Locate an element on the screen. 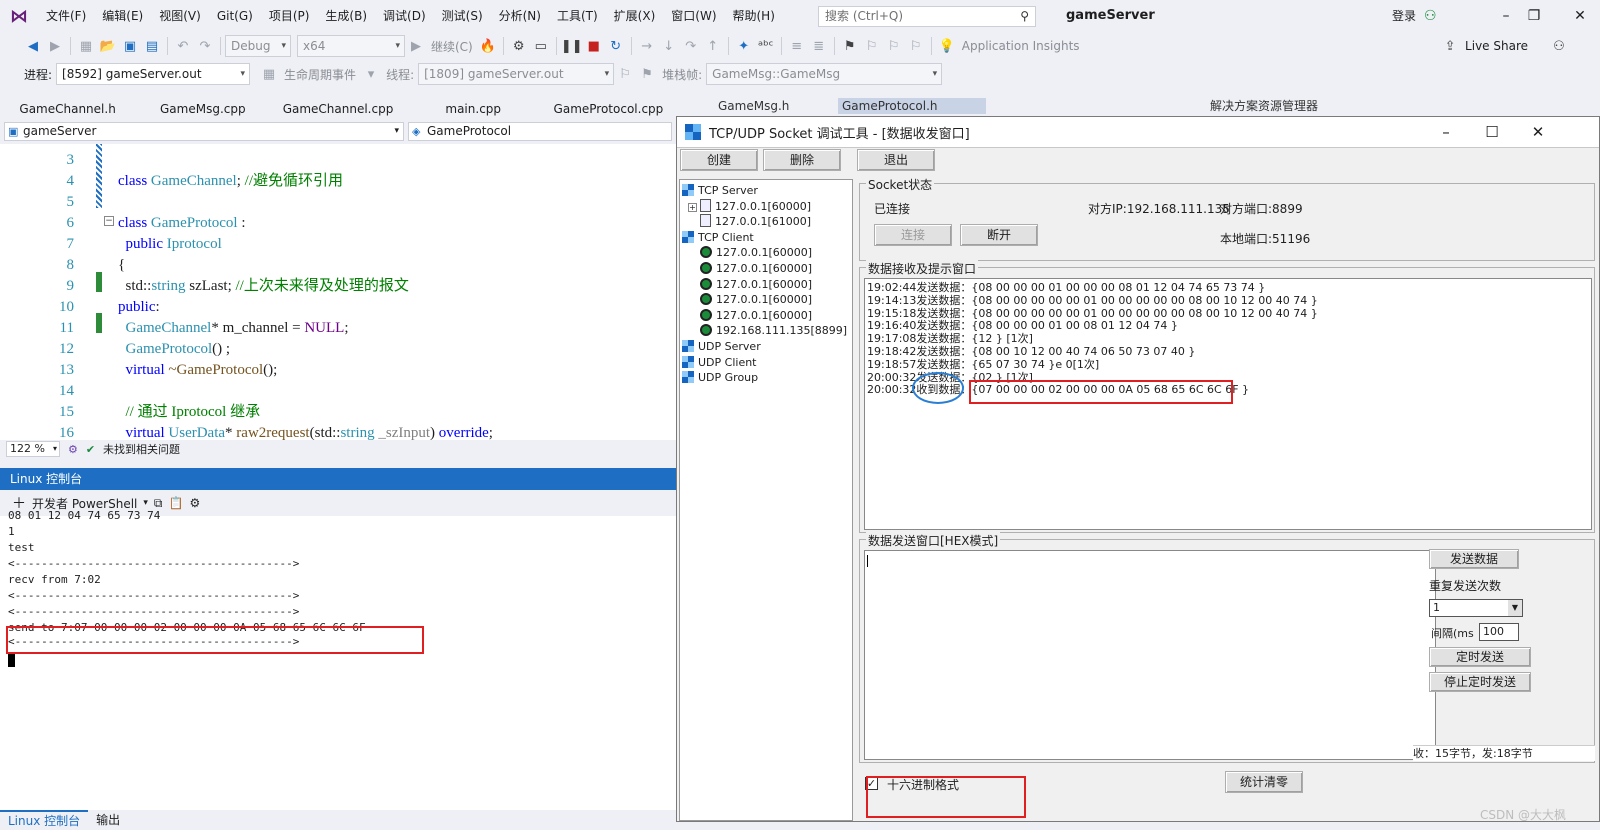  save-all-icon: ▤ is located at coordinates (152, 46).